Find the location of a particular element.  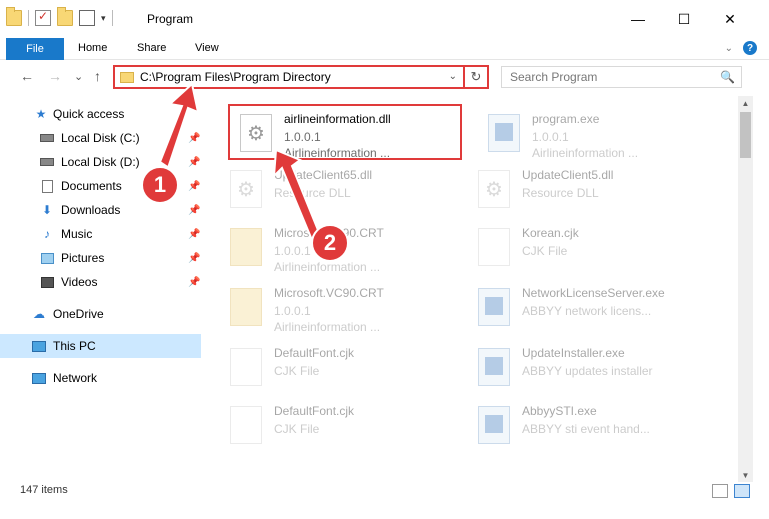

scroll-down-arrow-icon: ▼ is located at coordinates (745, 475).